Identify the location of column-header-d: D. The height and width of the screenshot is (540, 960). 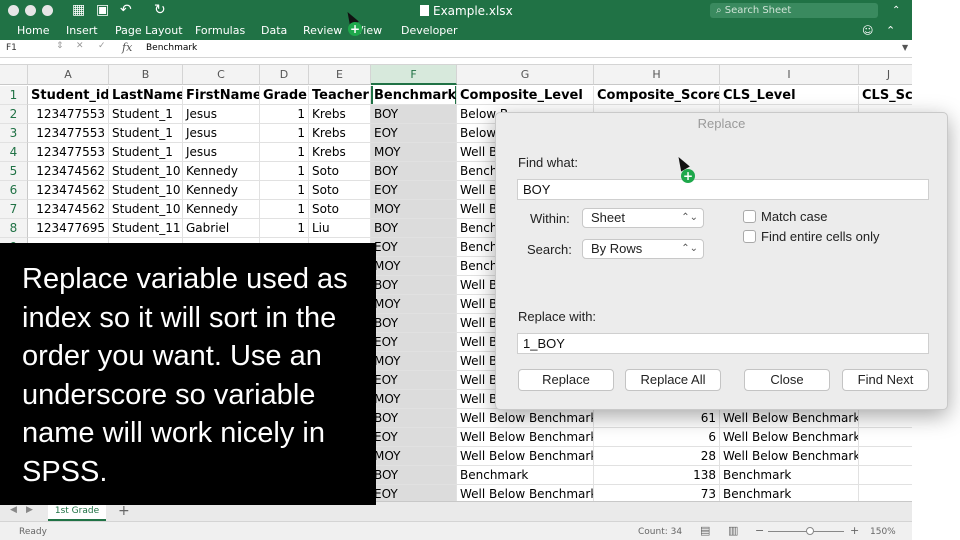
(284, 75).